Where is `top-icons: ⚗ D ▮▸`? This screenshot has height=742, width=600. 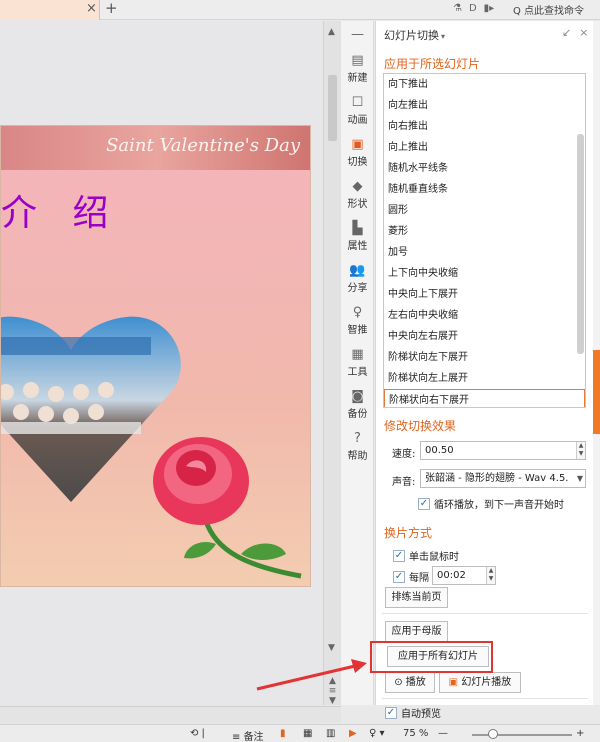
top-icons: ⚗ D ▮▸ is located at coordinates (473, 8).